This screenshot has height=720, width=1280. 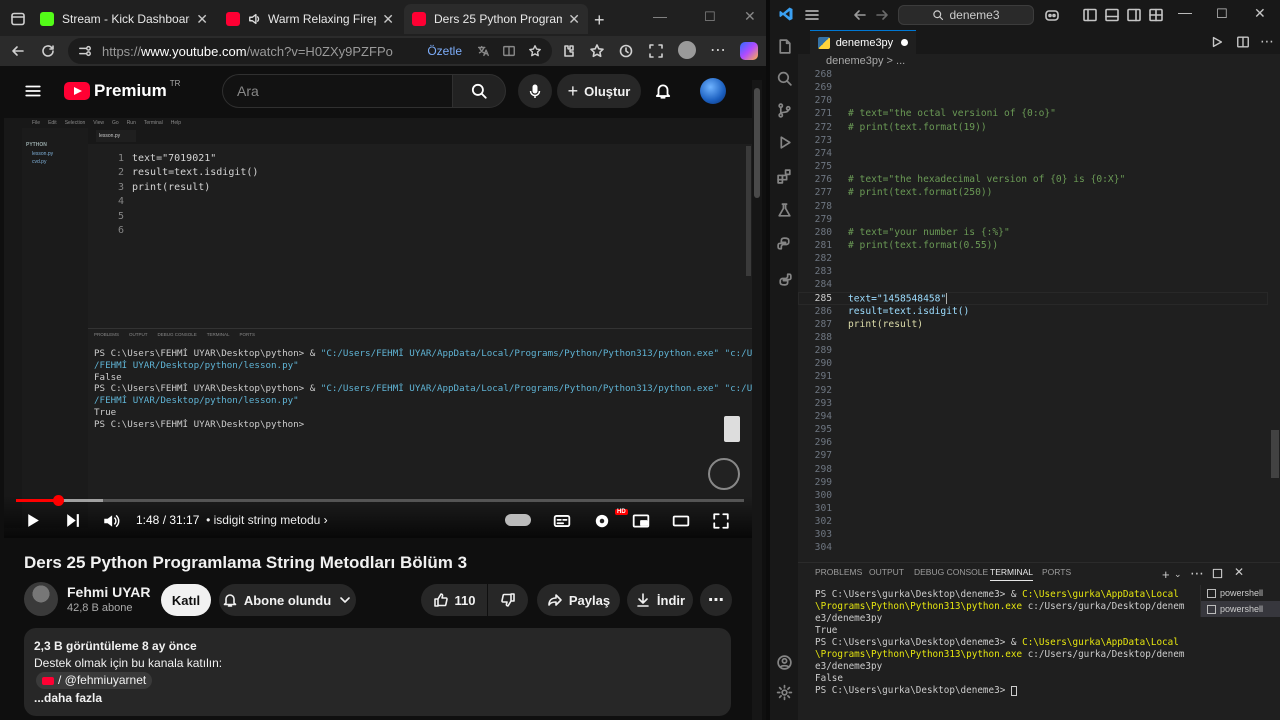 What do you see at coordinates (757, 143) in the screenshot?
I see `scrollbar-thumb` at bounding box center [757, 143].